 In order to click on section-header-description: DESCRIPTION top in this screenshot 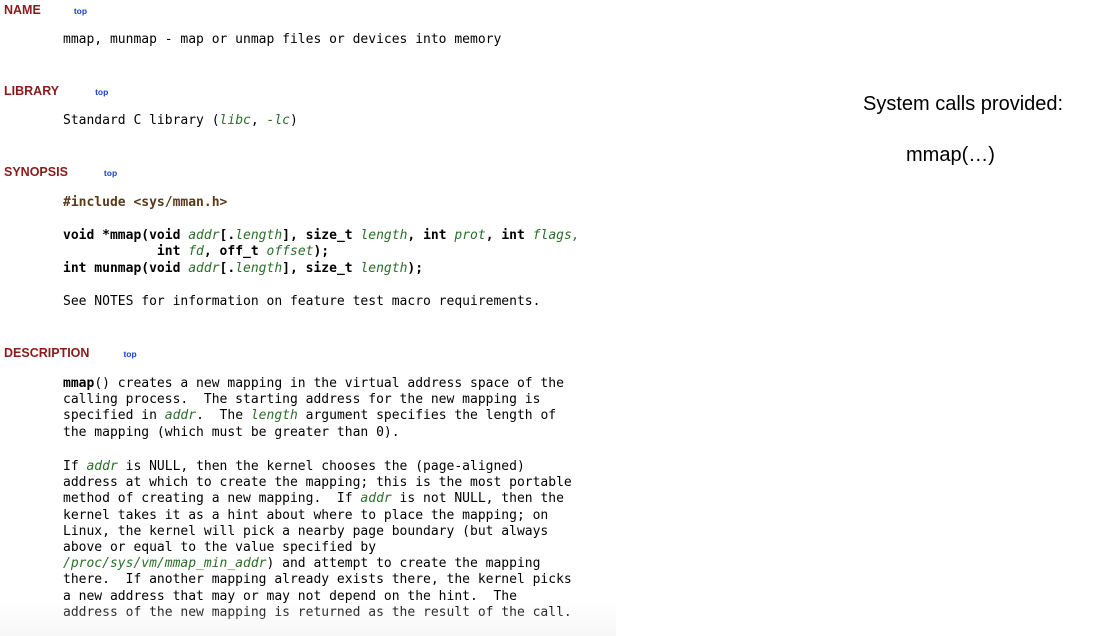, I will do `click(70, 353)`.